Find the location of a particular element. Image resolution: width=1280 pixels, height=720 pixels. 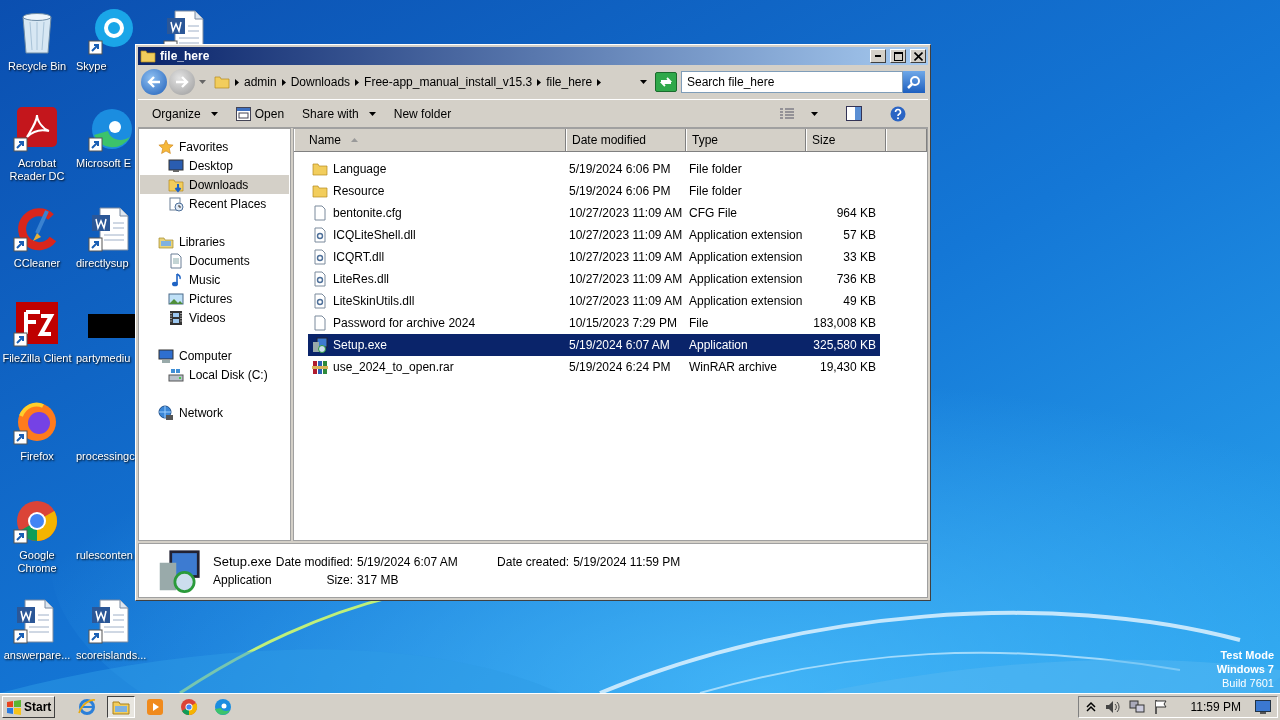

file-row: use_2024_to_open.rar 5/19/2024 6:24 PM WinRAR archive 19,430 KB is located at coordinates (594, 367).